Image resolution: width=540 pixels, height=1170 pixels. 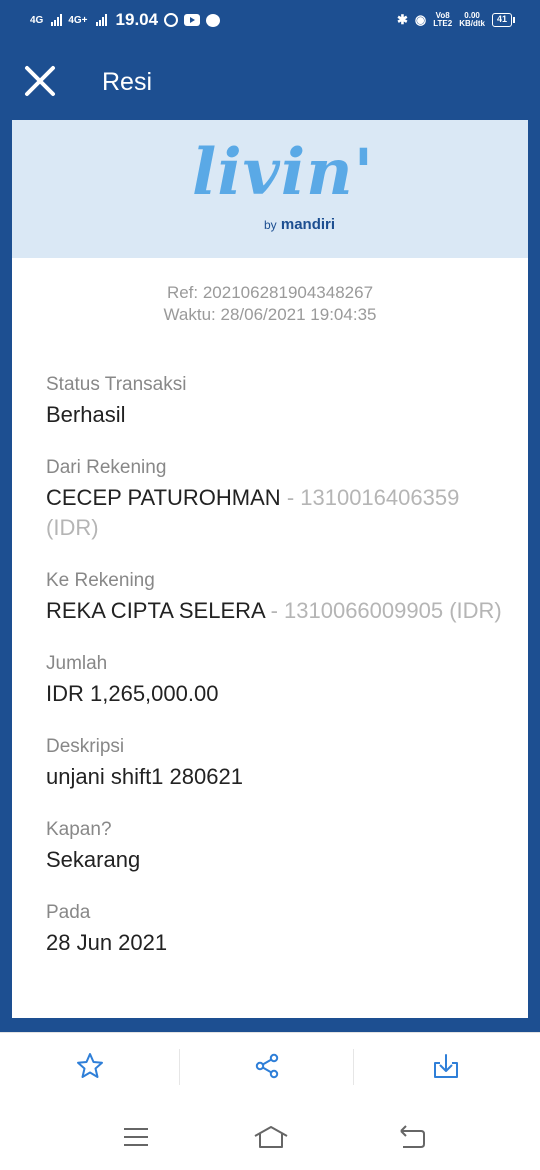 I want to click on field-value: REKA CIPTA SELERA - 1310066009905 (IDR), so click(x=276, y=611).